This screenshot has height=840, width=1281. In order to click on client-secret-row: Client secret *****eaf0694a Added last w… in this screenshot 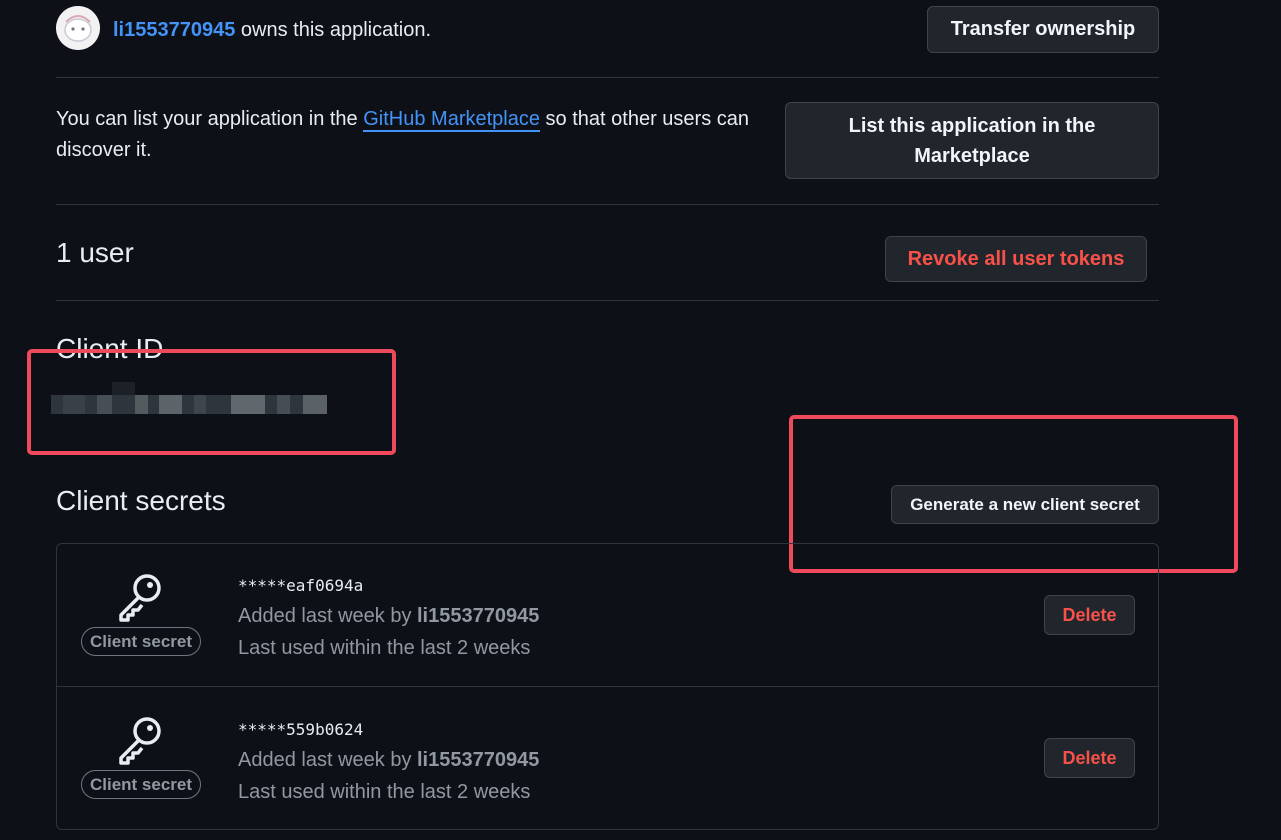, I will do `click(607, 615)`.